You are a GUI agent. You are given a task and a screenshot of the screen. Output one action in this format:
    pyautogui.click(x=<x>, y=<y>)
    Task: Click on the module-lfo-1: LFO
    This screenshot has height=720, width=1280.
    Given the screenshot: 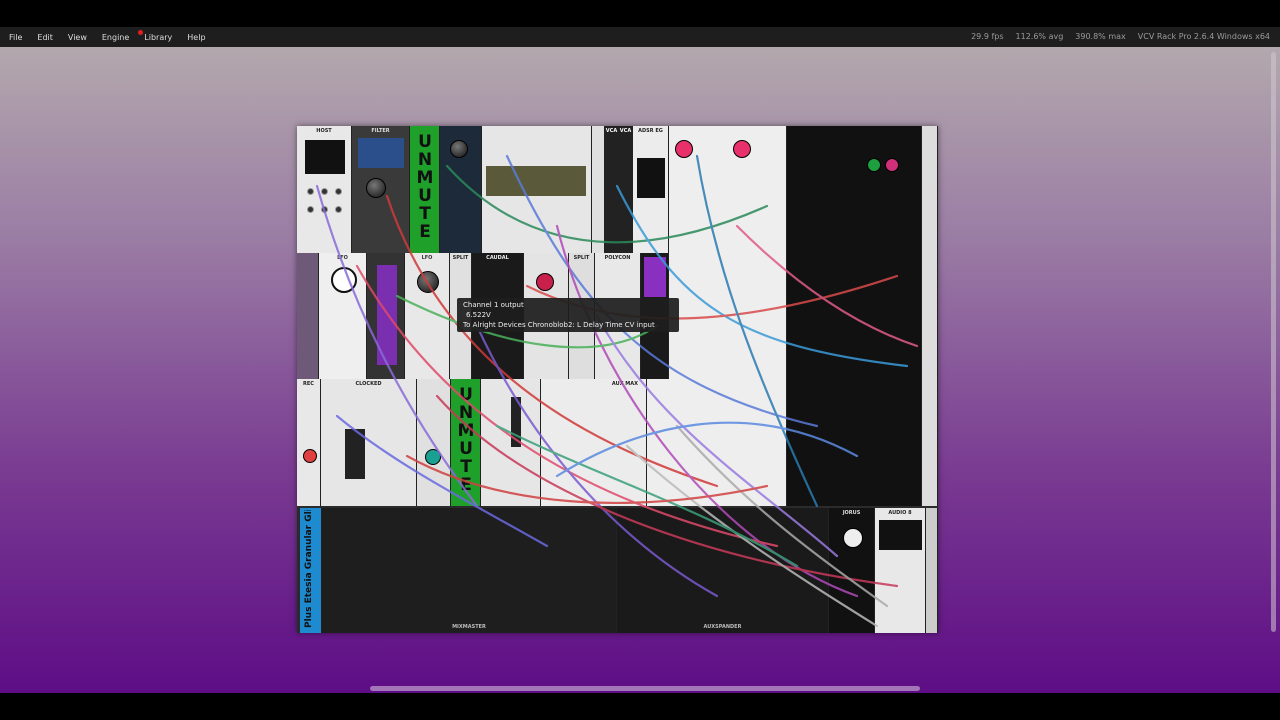 What is the action you would take?
    pyautogui.click(x=343, y=316)
    